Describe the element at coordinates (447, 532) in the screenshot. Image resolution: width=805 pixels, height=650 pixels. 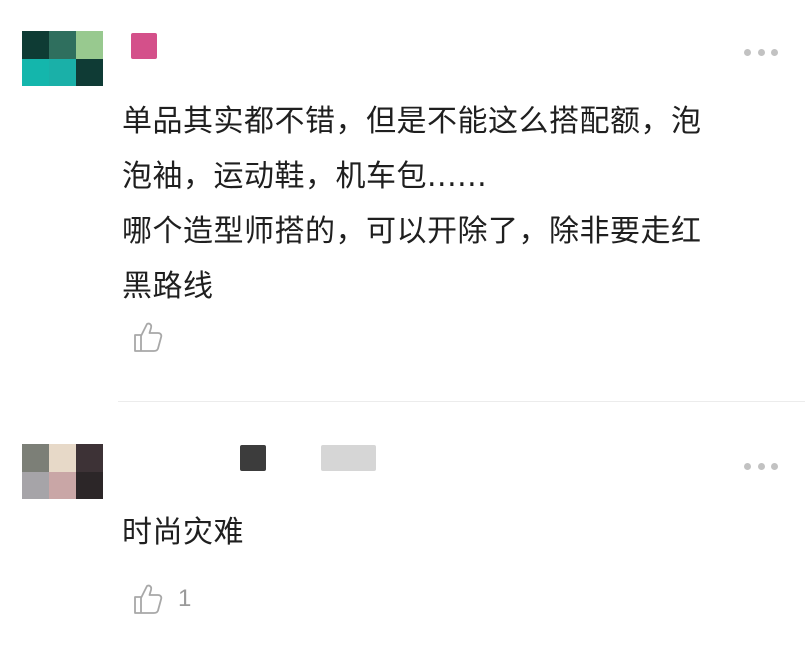
I see `comment-text: 时尚灾难` at that location.